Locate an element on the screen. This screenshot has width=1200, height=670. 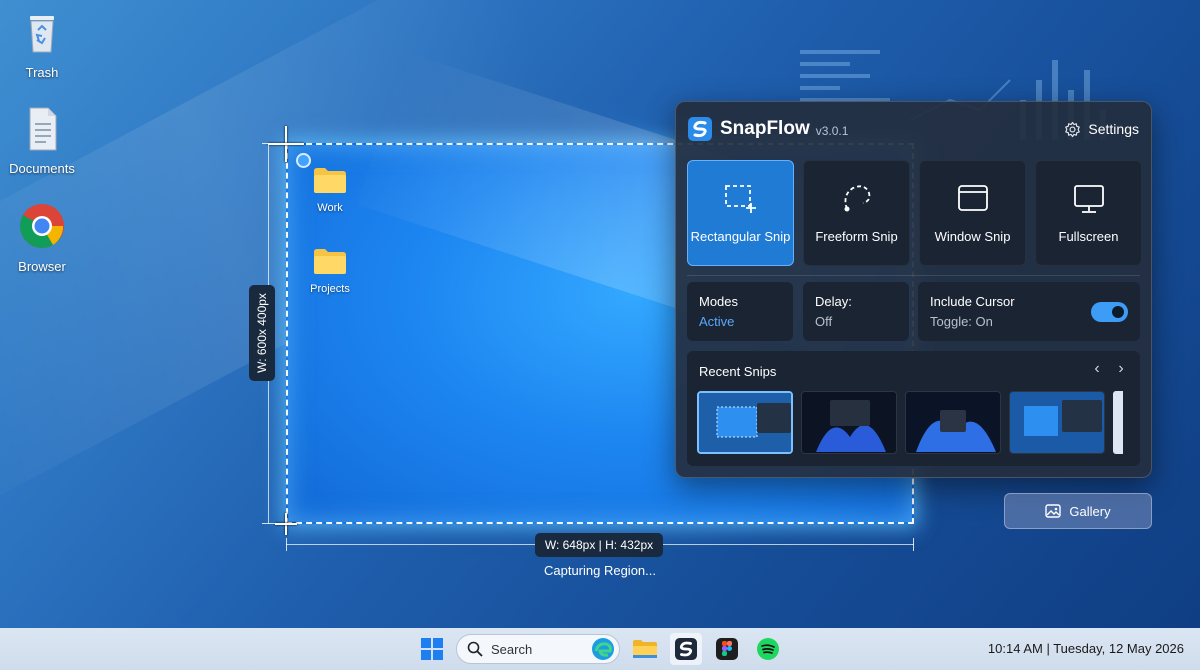
desktop-icon-documents: Documents is located at coordinates (42, 140).